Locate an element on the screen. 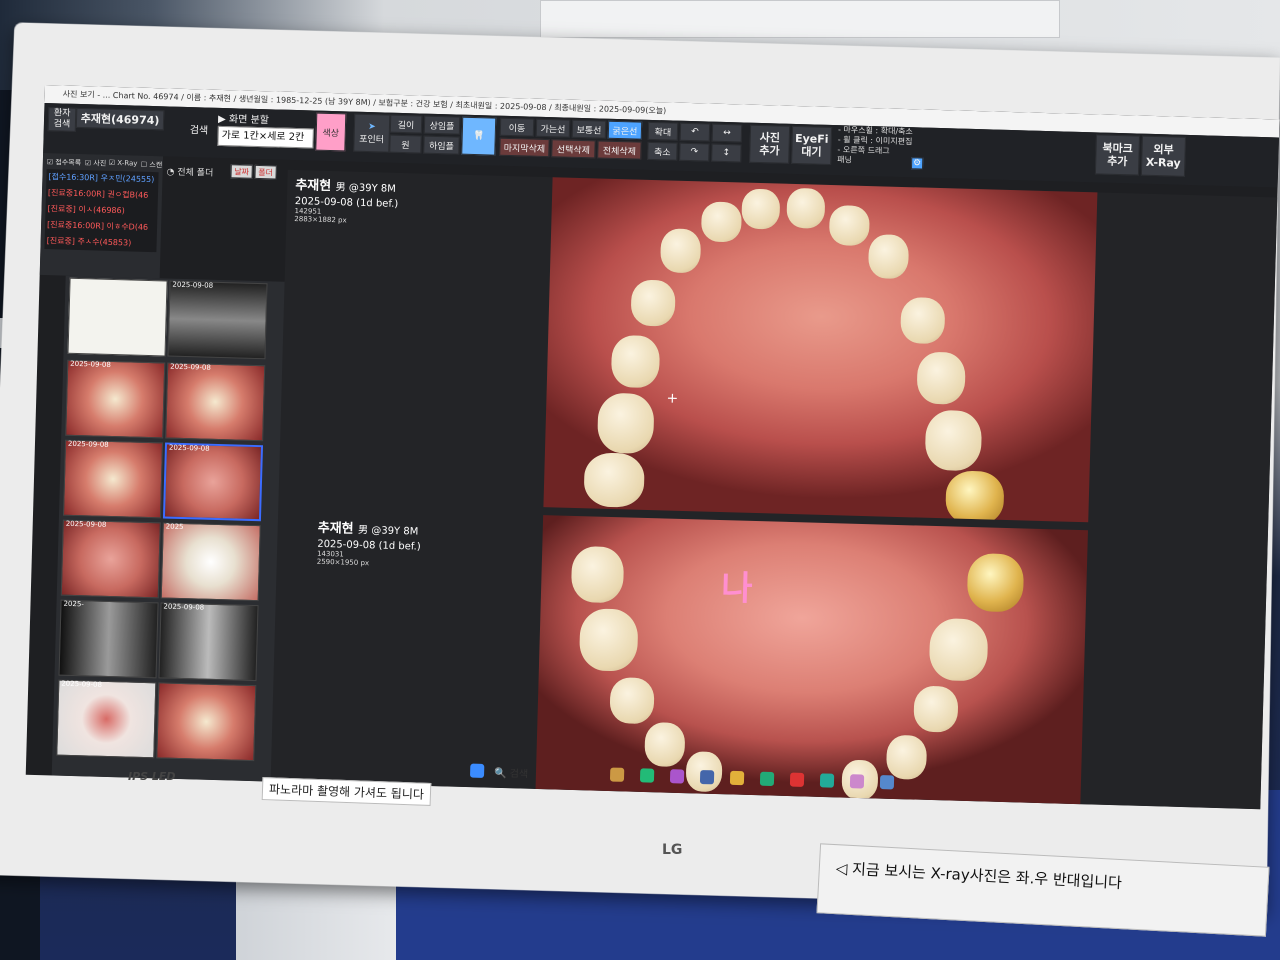 The height and width of the screenshot is (960, 1280). app-pink-icon is located at coordinates (857, 781).